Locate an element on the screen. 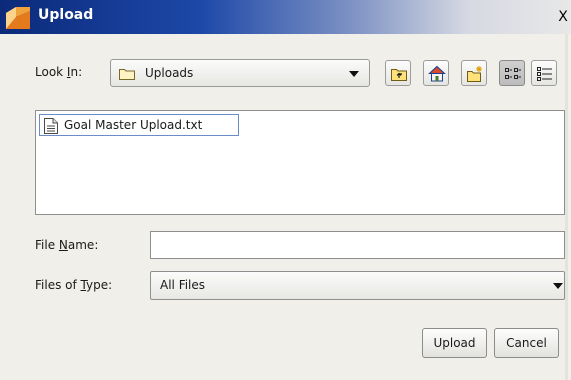 Image resolution: width=571 pixels, height=380 pixels. files-of-type-value: All Files is located at coordinates (183, 285).